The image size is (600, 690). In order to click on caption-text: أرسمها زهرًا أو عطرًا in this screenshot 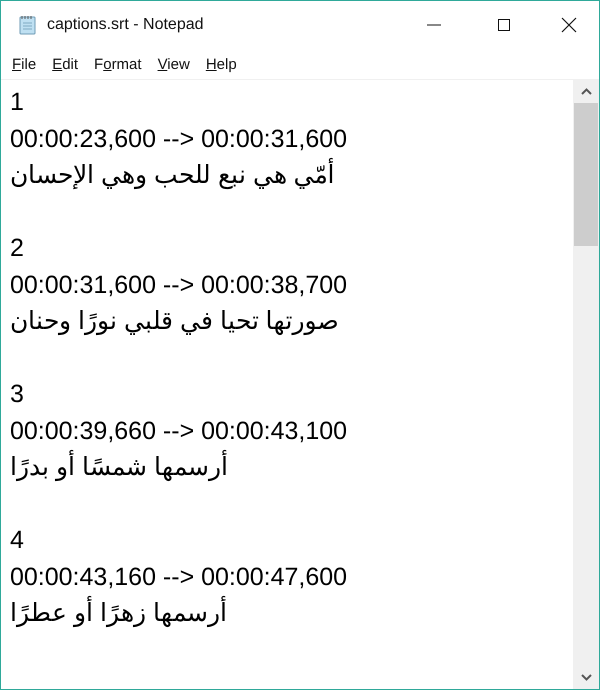, I will do `click(118, 613)`.